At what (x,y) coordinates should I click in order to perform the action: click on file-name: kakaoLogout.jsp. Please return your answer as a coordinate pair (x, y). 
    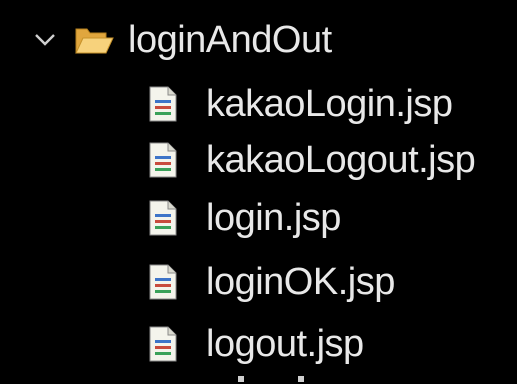
    Looking at the image, I should click on (341, 160).